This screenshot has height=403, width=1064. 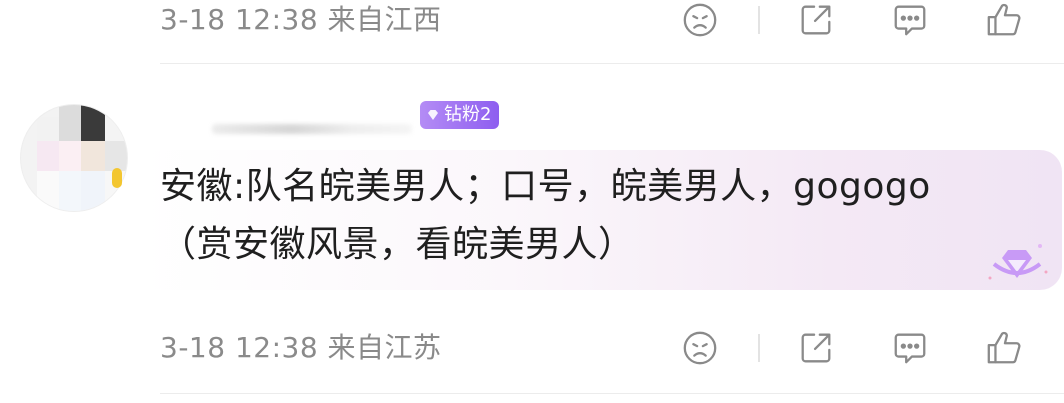 I want to click on avatar, so click(x=75, y=164).